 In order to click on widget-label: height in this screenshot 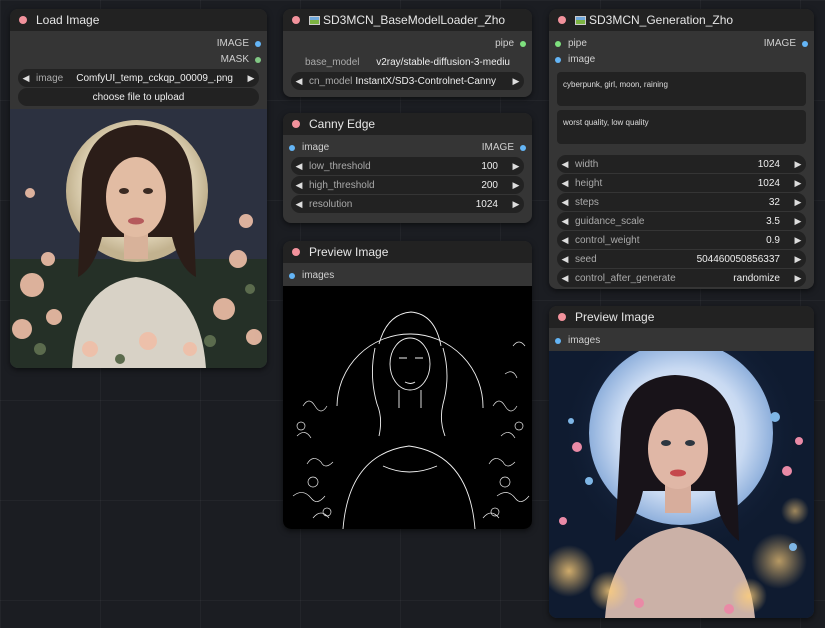, I will do `click(589, 183)`.